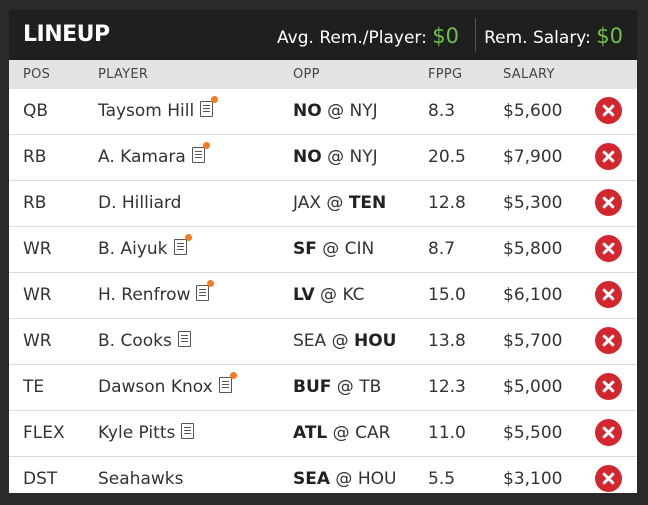 This screenshot has width=648, height=505. I want to click on player-cell: H. Renfrow, so click(156, 292).